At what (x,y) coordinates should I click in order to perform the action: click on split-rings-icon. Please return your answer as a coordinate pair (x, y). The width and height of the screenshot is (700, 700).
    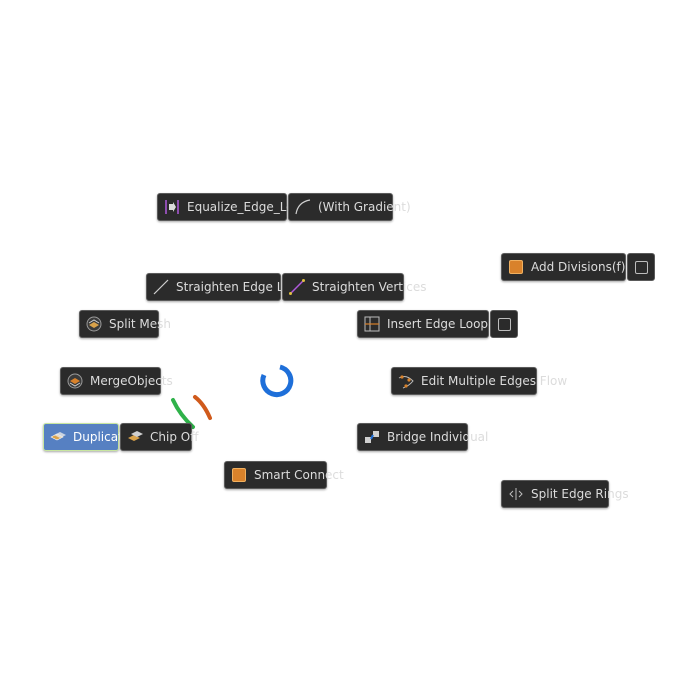
    Looking at the image, I should click on (516, 494).